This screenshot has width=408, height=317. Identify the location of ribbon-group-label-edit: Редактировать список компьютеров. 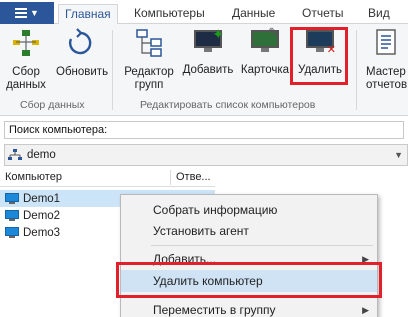
(228, 105).